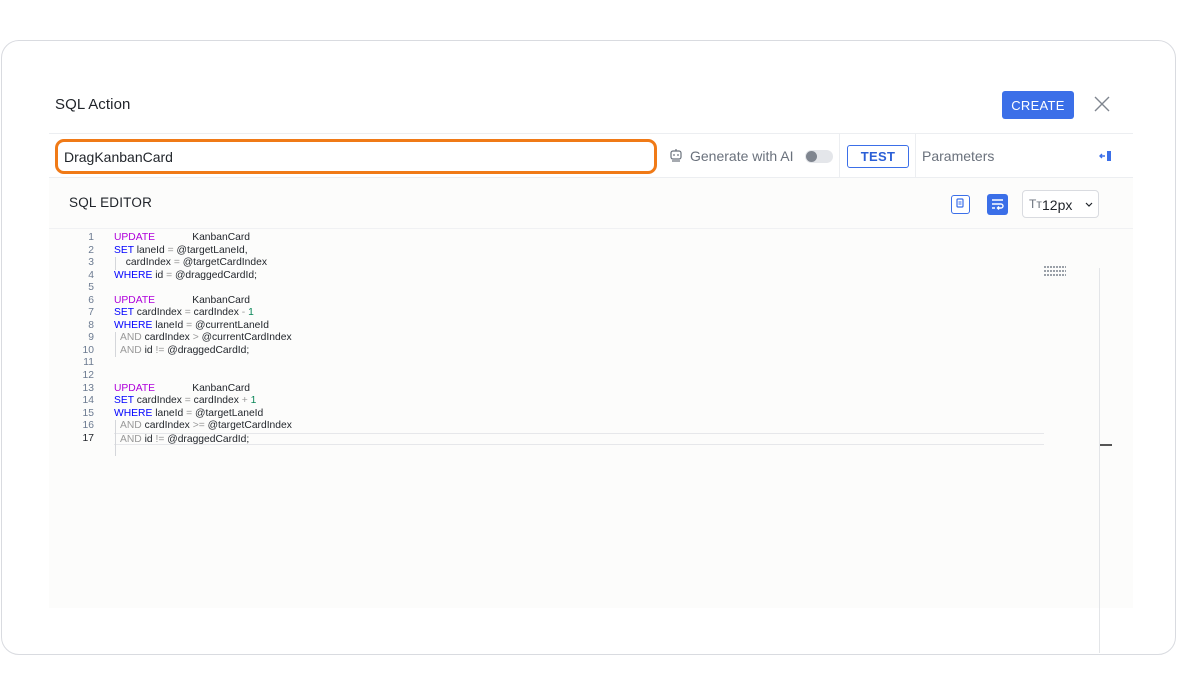 The width and height of the screenshot is (1177, 695). I want to click on line-number: 2, so click(91, 250).